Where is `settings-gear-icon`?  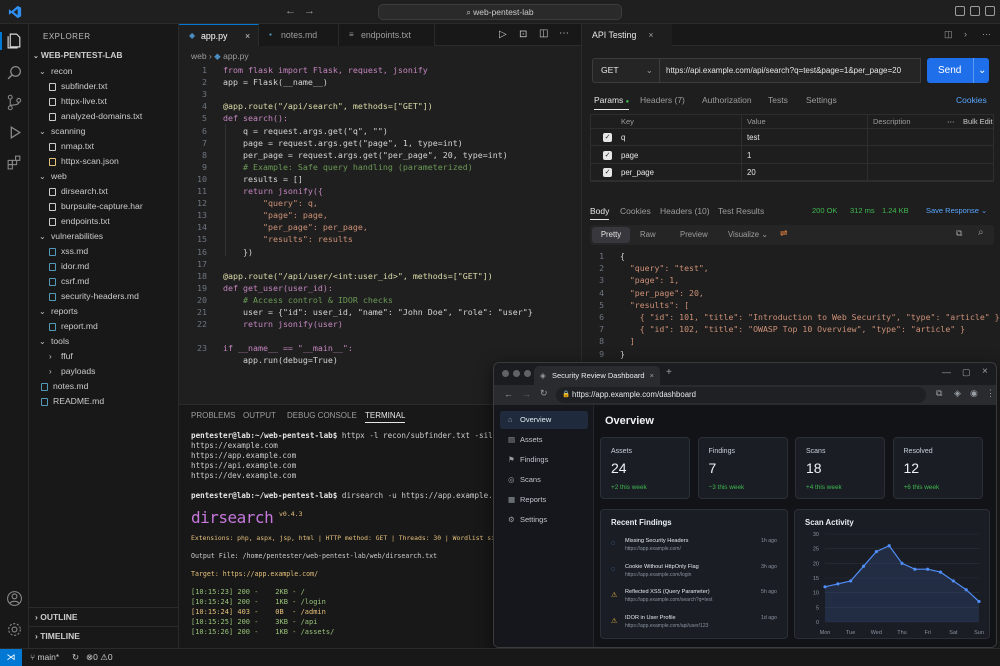 settings-gear-icon is located at coordinates (14, 629).